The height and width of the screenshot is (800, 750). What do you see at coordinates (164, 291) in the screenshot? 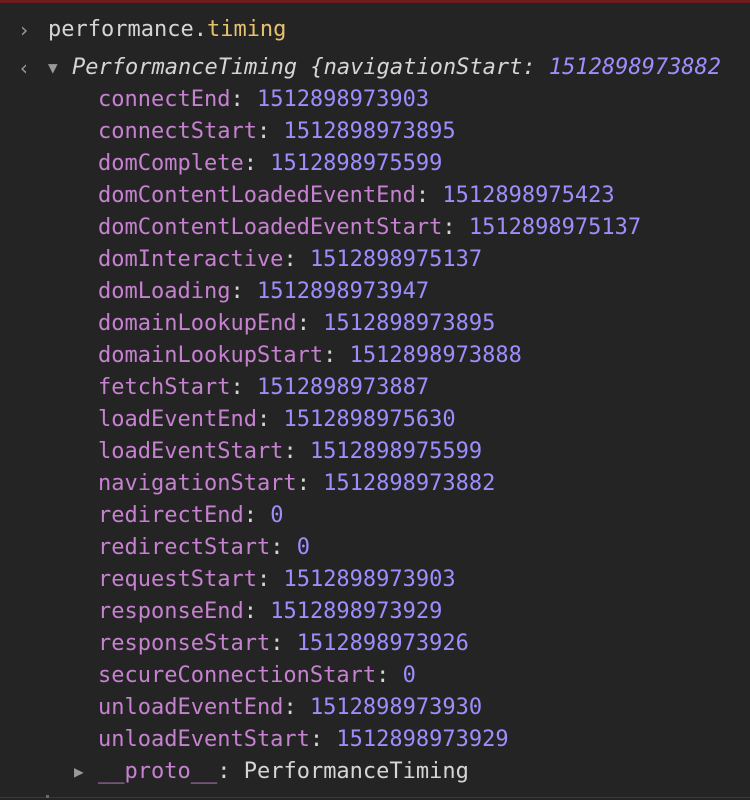
I see `property-key: domLoading` at bounding box center [164, 291].